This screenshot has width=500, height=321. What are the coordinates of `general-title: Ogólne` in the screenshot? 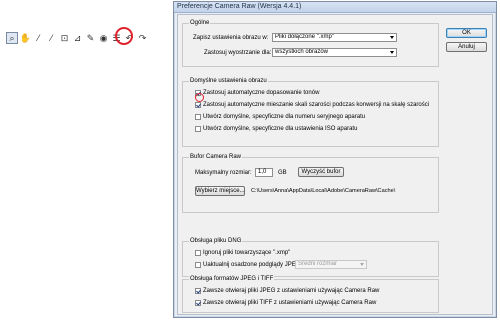 It's located at (200, 23).